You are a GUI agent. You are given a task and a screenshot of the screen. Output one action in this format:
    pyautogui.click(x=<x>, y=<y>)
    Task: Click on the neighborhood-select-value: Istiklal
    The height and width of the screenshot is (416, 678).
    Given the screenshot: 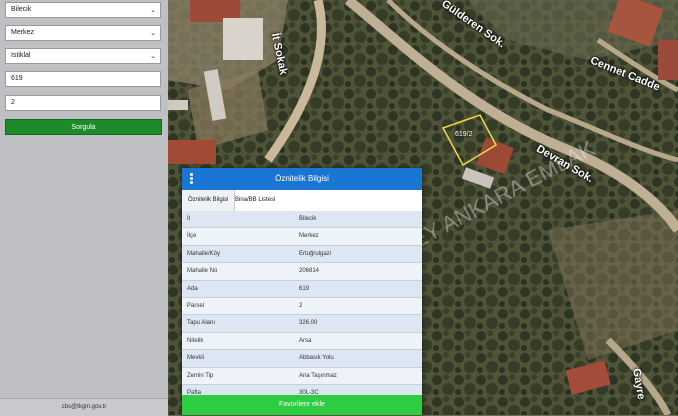 What is the action you would take?
    pyautogui.click(x=21, y=55)
    